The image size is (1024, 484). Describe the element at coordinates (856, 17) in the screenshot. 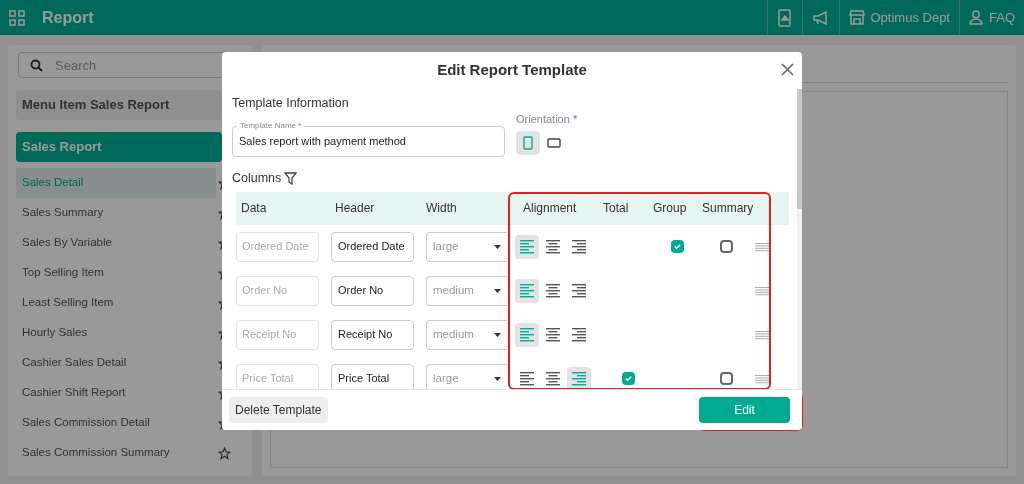

I see `store-icon` at that location.